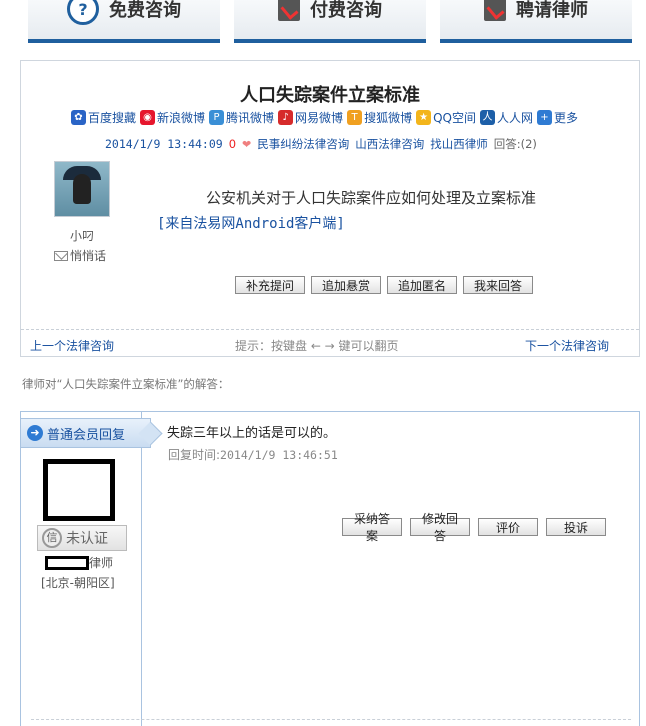 This screenshot has width=646, height=726. I want to click on share-label: QQ空间, so click(454, 118).